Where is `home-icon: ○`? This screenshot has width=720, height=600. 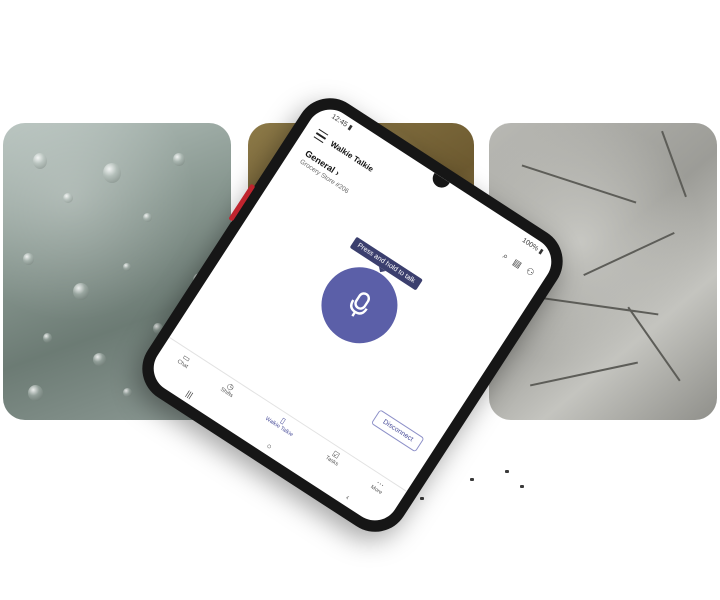 home-icon: ○ is located at coordinates (269, 446).